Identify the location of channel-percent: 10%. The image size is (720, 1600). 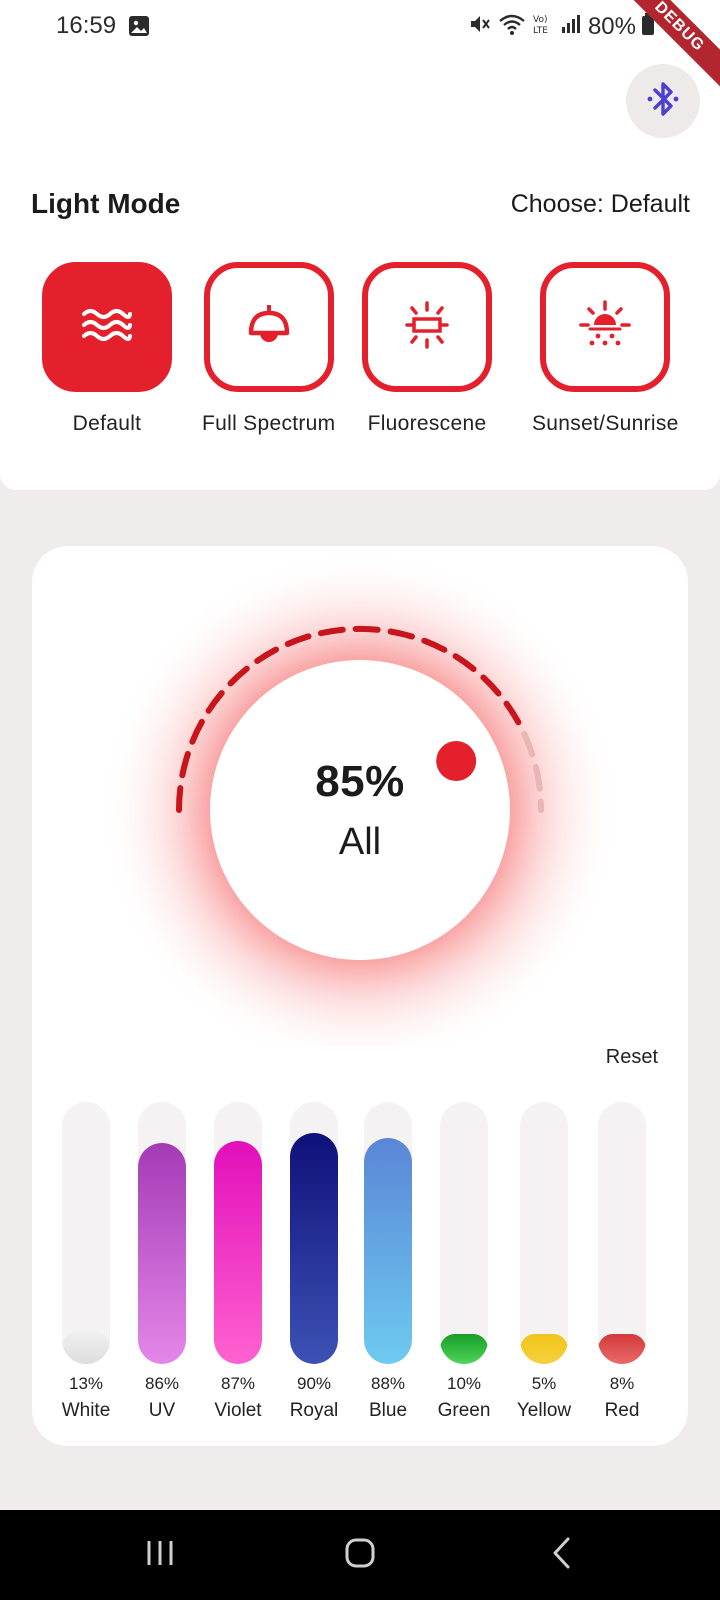
(464, 1383).